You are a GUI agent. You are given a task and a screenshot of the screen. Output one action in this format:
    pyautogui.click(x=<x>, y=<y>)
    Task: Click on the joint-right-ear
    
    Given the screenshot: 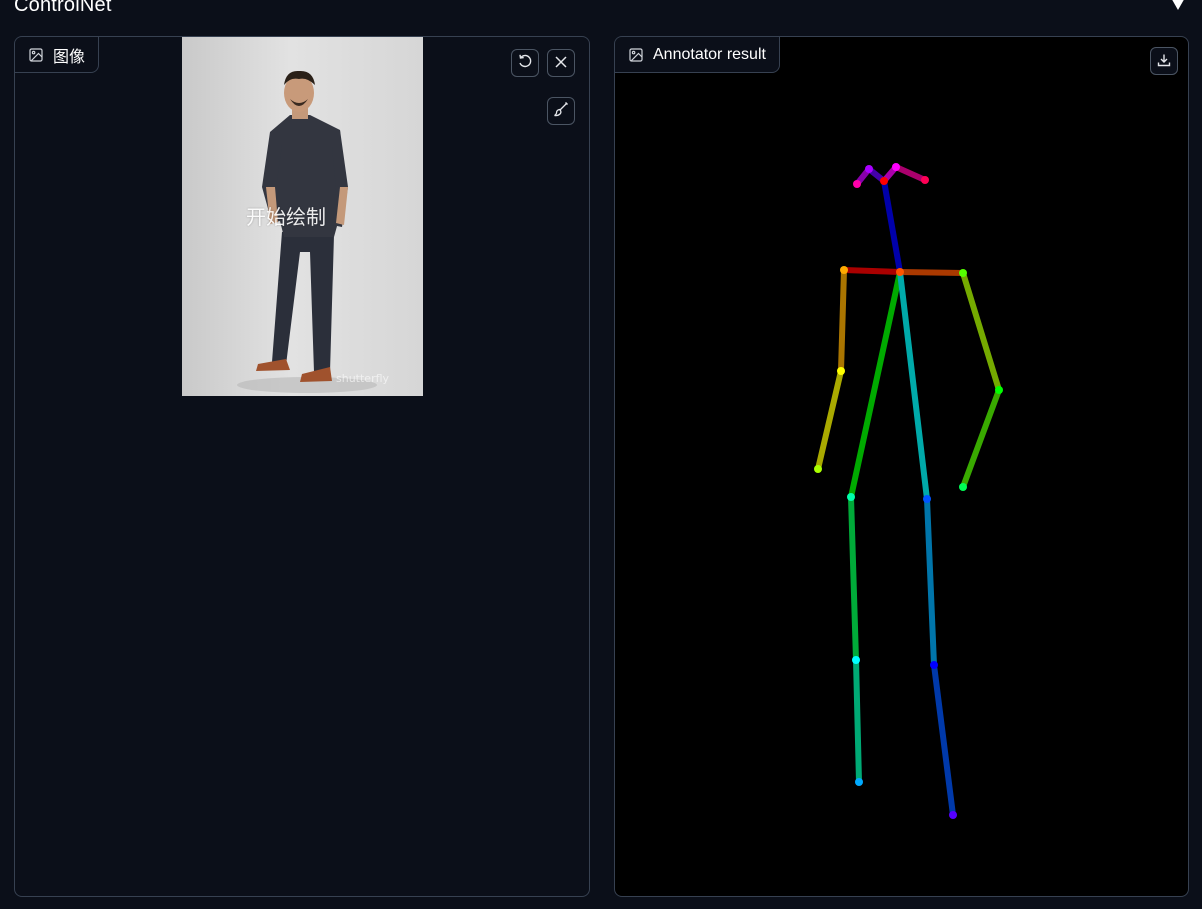 What is the action you would take?
    pyautogui.click(x=857, y=184)
    